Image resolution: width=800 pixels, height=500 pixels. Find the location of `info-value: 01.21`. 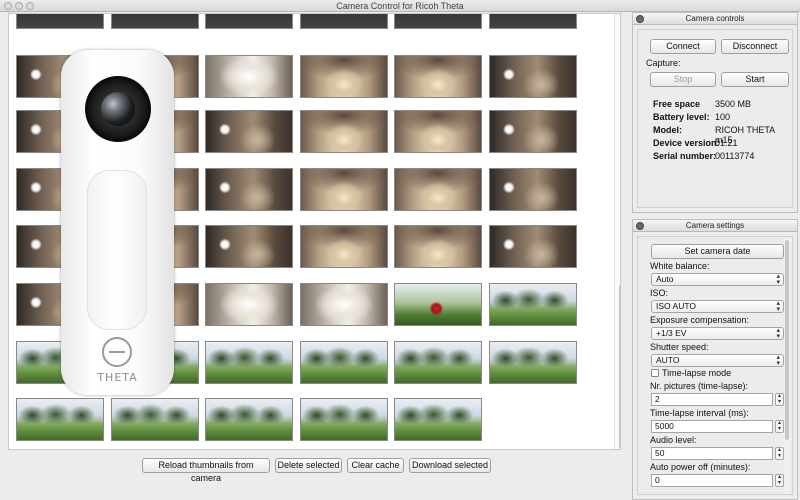

info-value: 01.21 is located at coordinates (726, 143).